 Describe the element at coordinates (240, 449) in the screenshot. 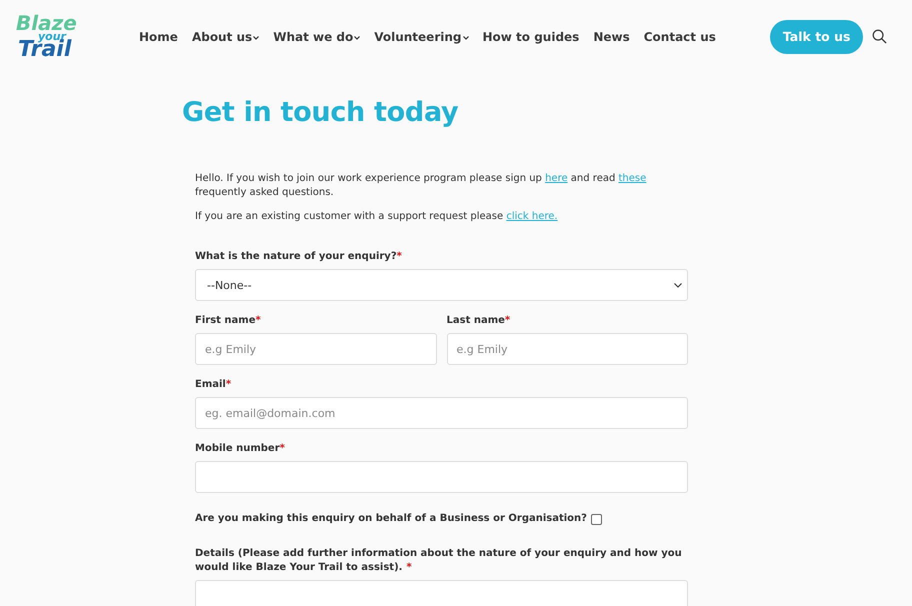

I see `field-label: Mobile number*` at that location.